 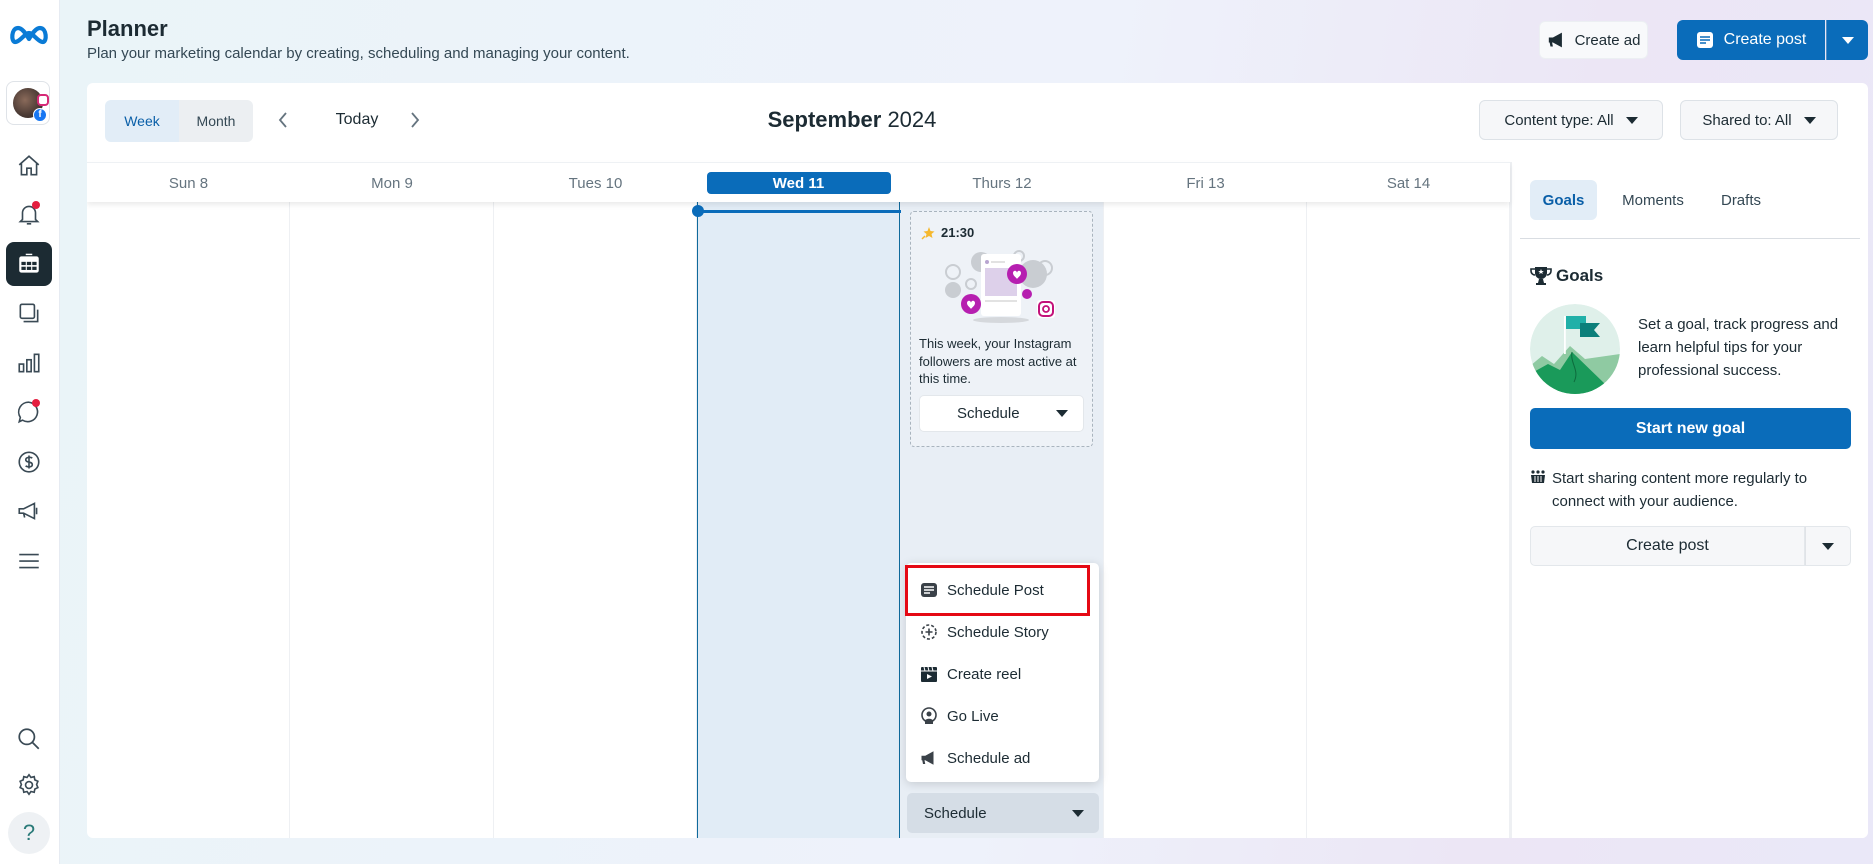 I want to click on tab-moments: Moments, so click(x=1653, y=200).